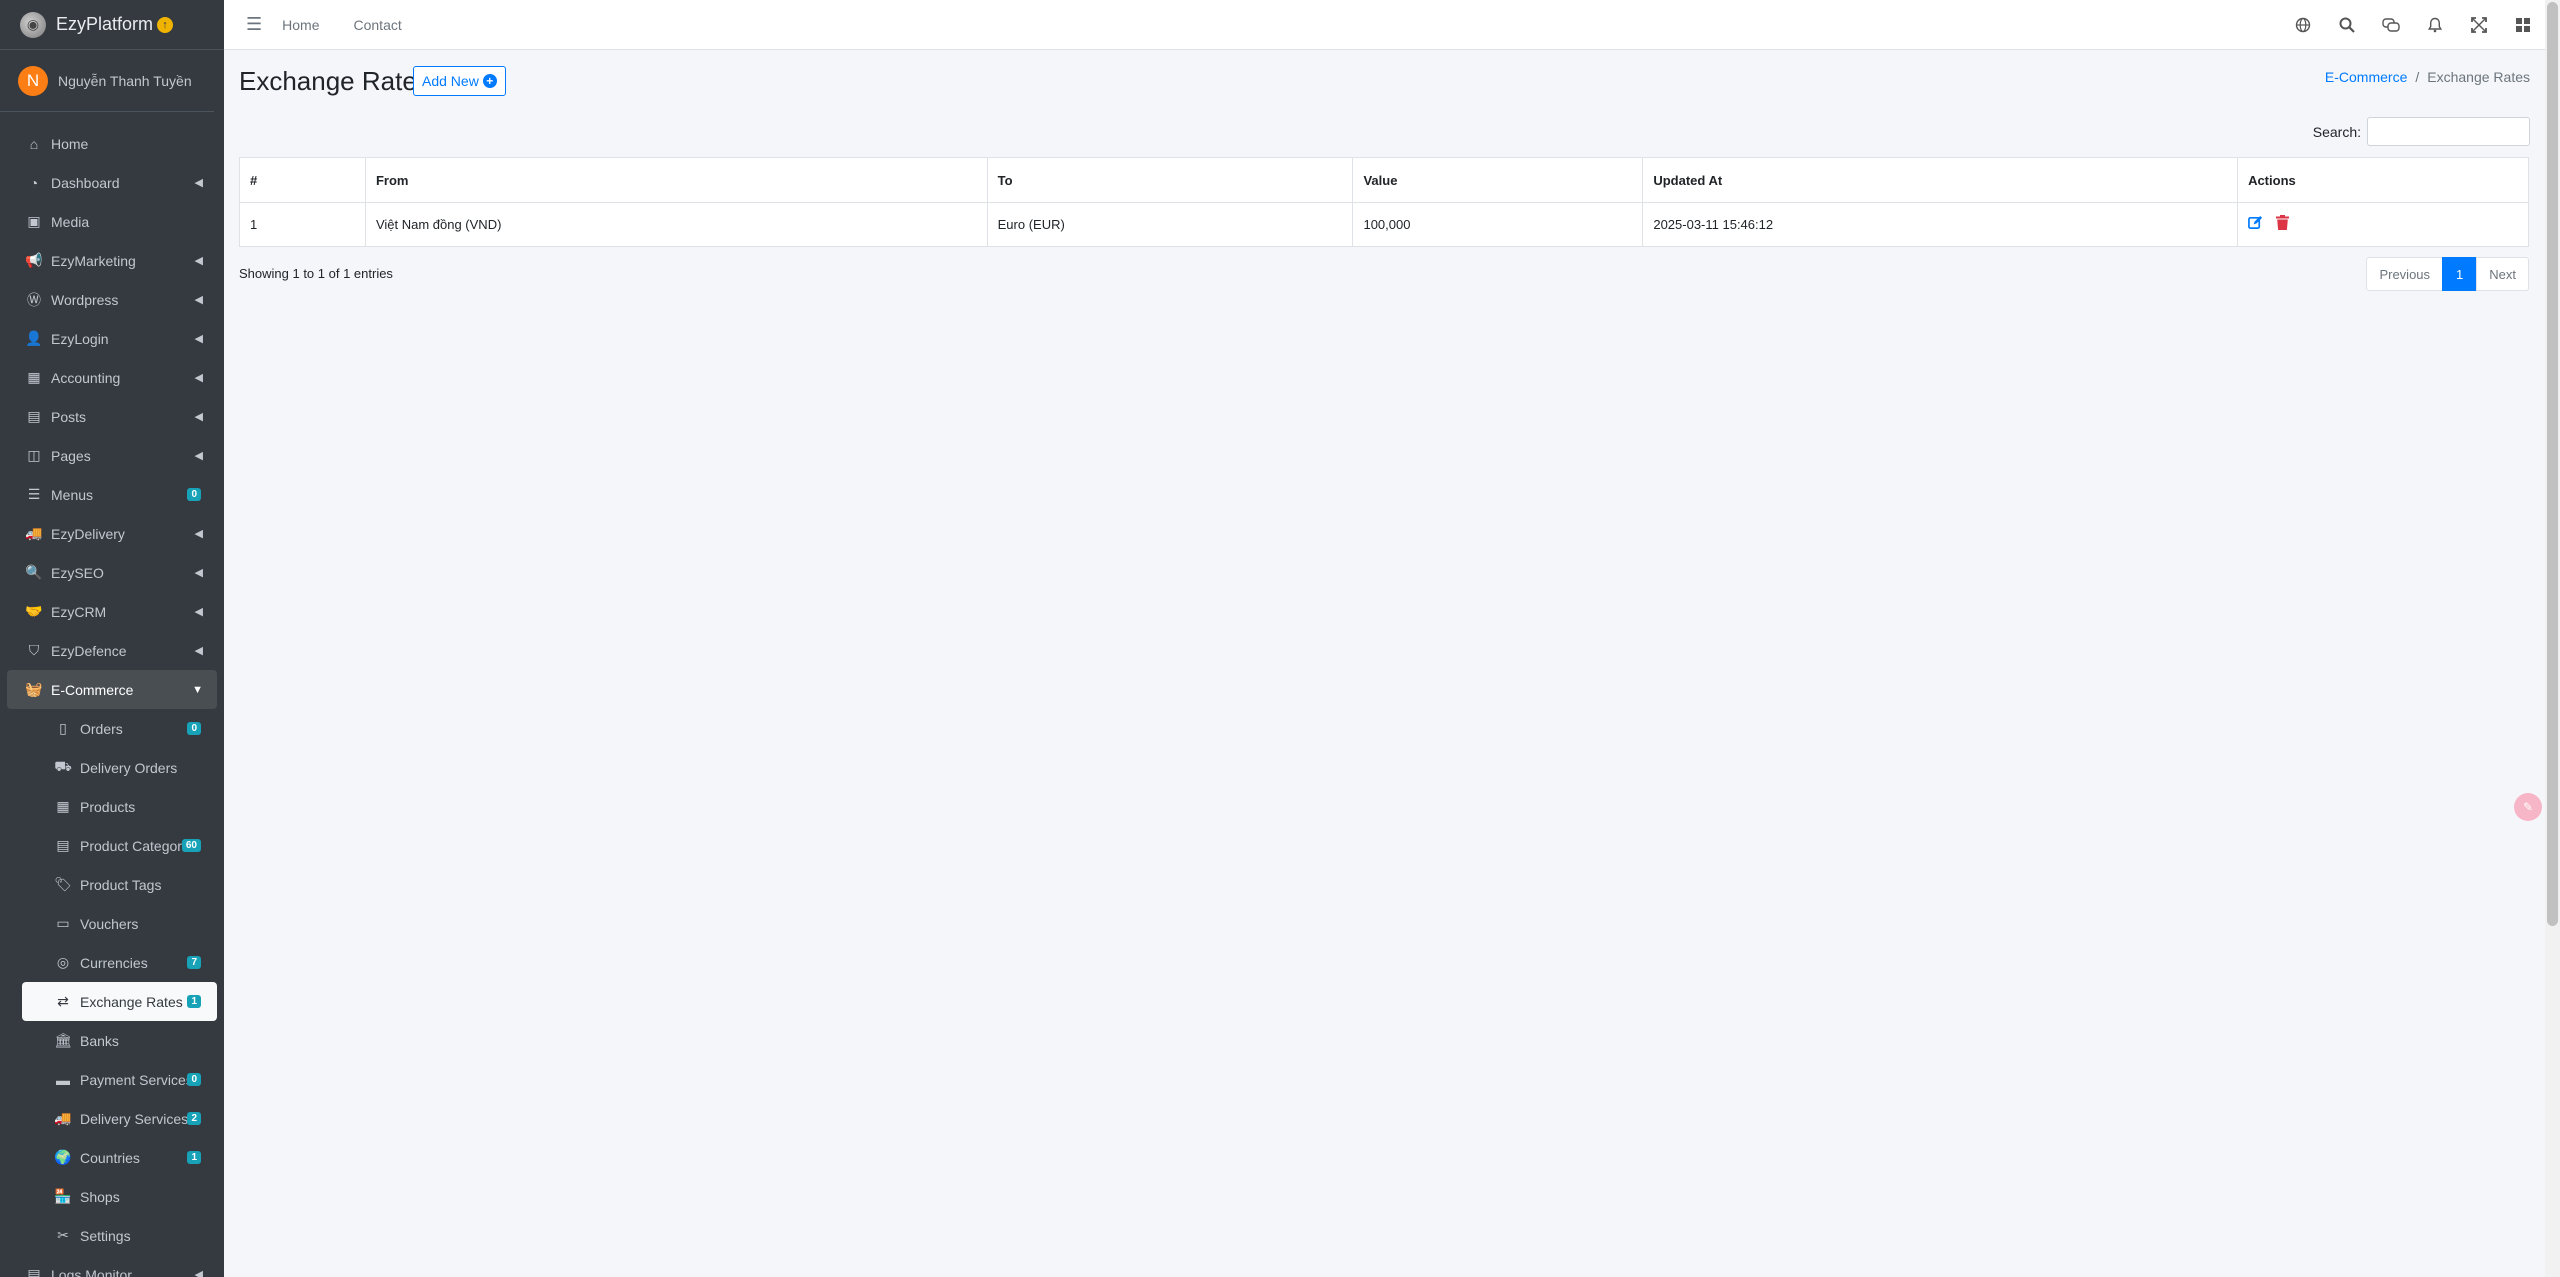 The image size is (2560, 1277). I want to click on cell-actions, so click(2383, 224).